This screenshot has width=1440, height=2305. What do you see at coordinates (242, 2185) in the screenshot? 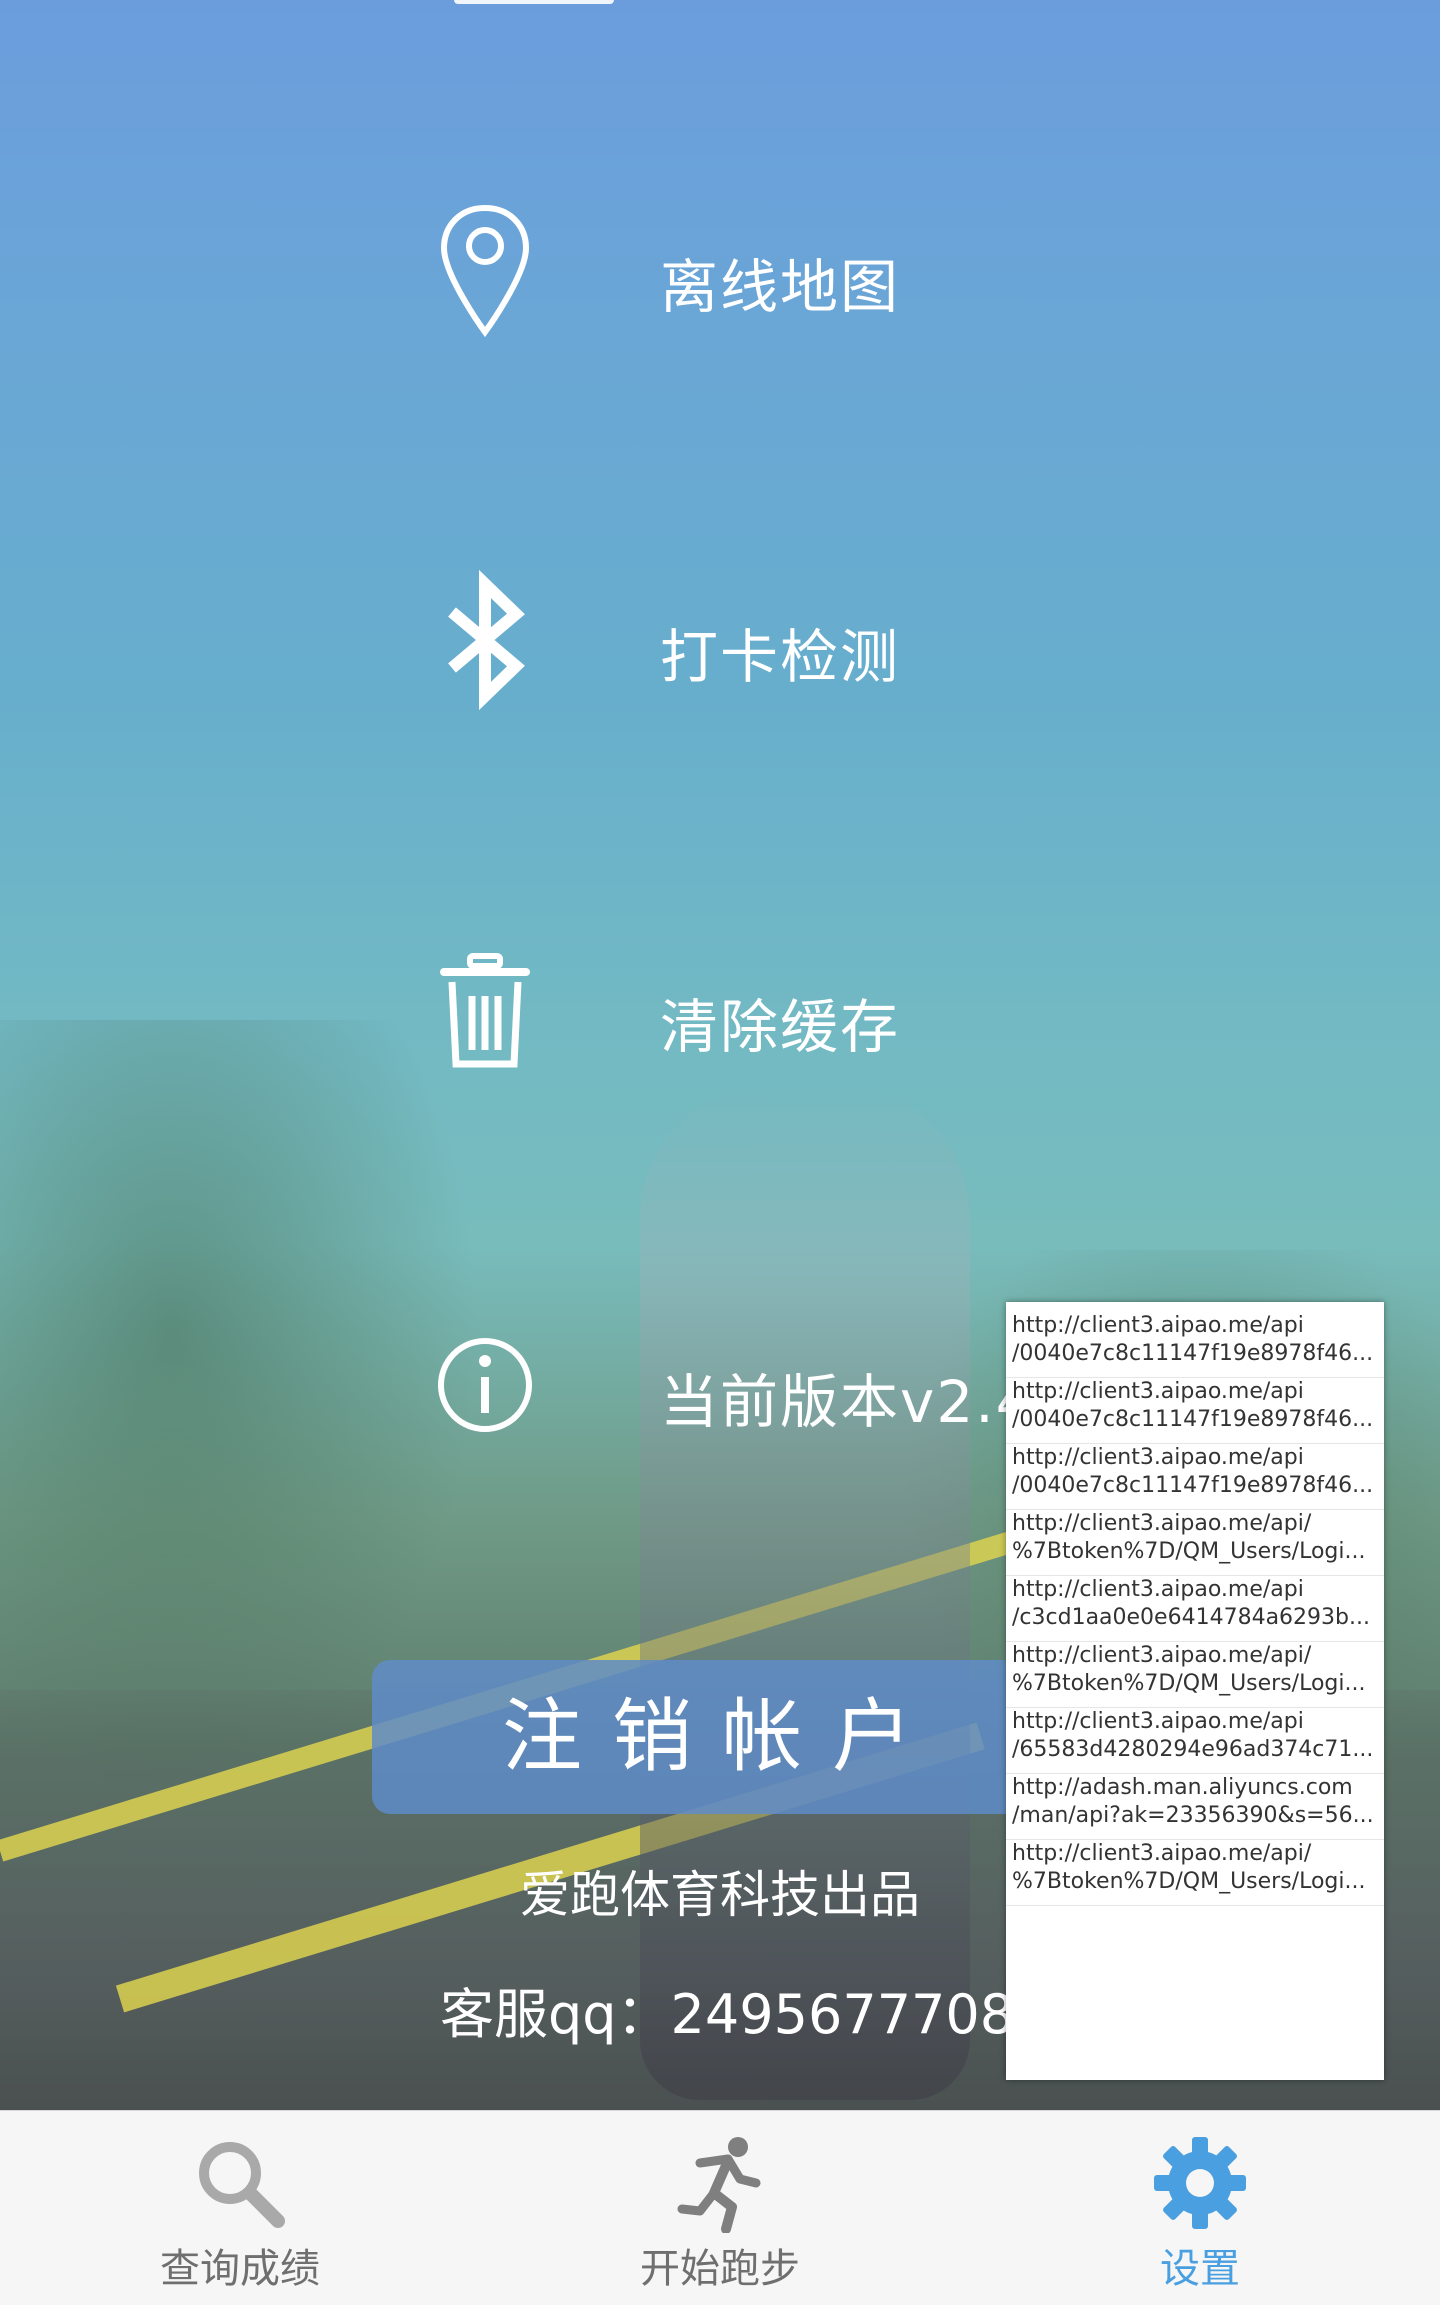
I see `search-icon` at bounding box center [242, 2185].